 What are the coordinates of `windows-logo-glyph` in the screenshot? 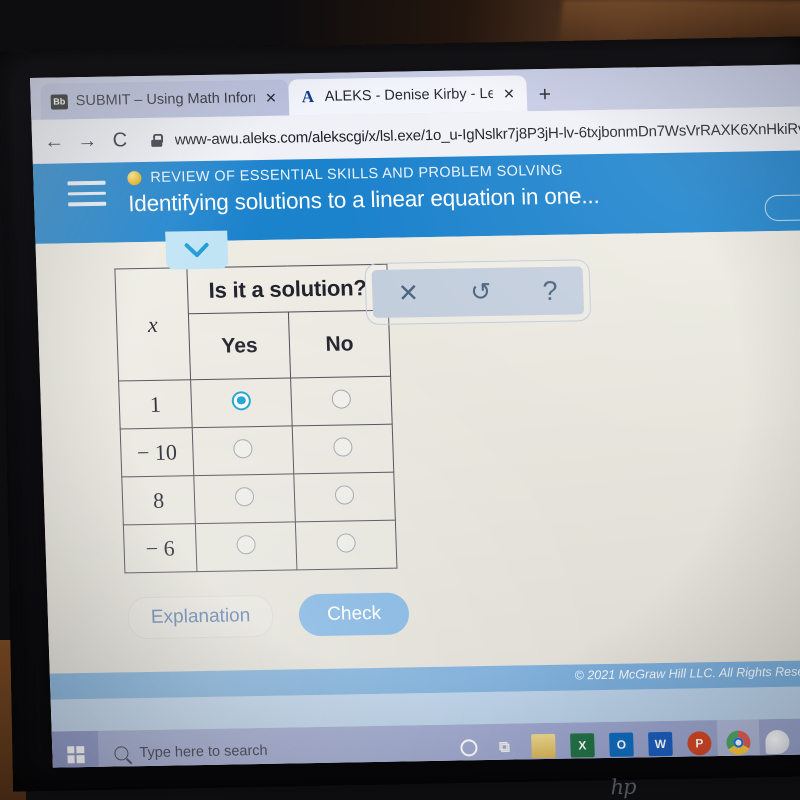 It's located at (75, 754).